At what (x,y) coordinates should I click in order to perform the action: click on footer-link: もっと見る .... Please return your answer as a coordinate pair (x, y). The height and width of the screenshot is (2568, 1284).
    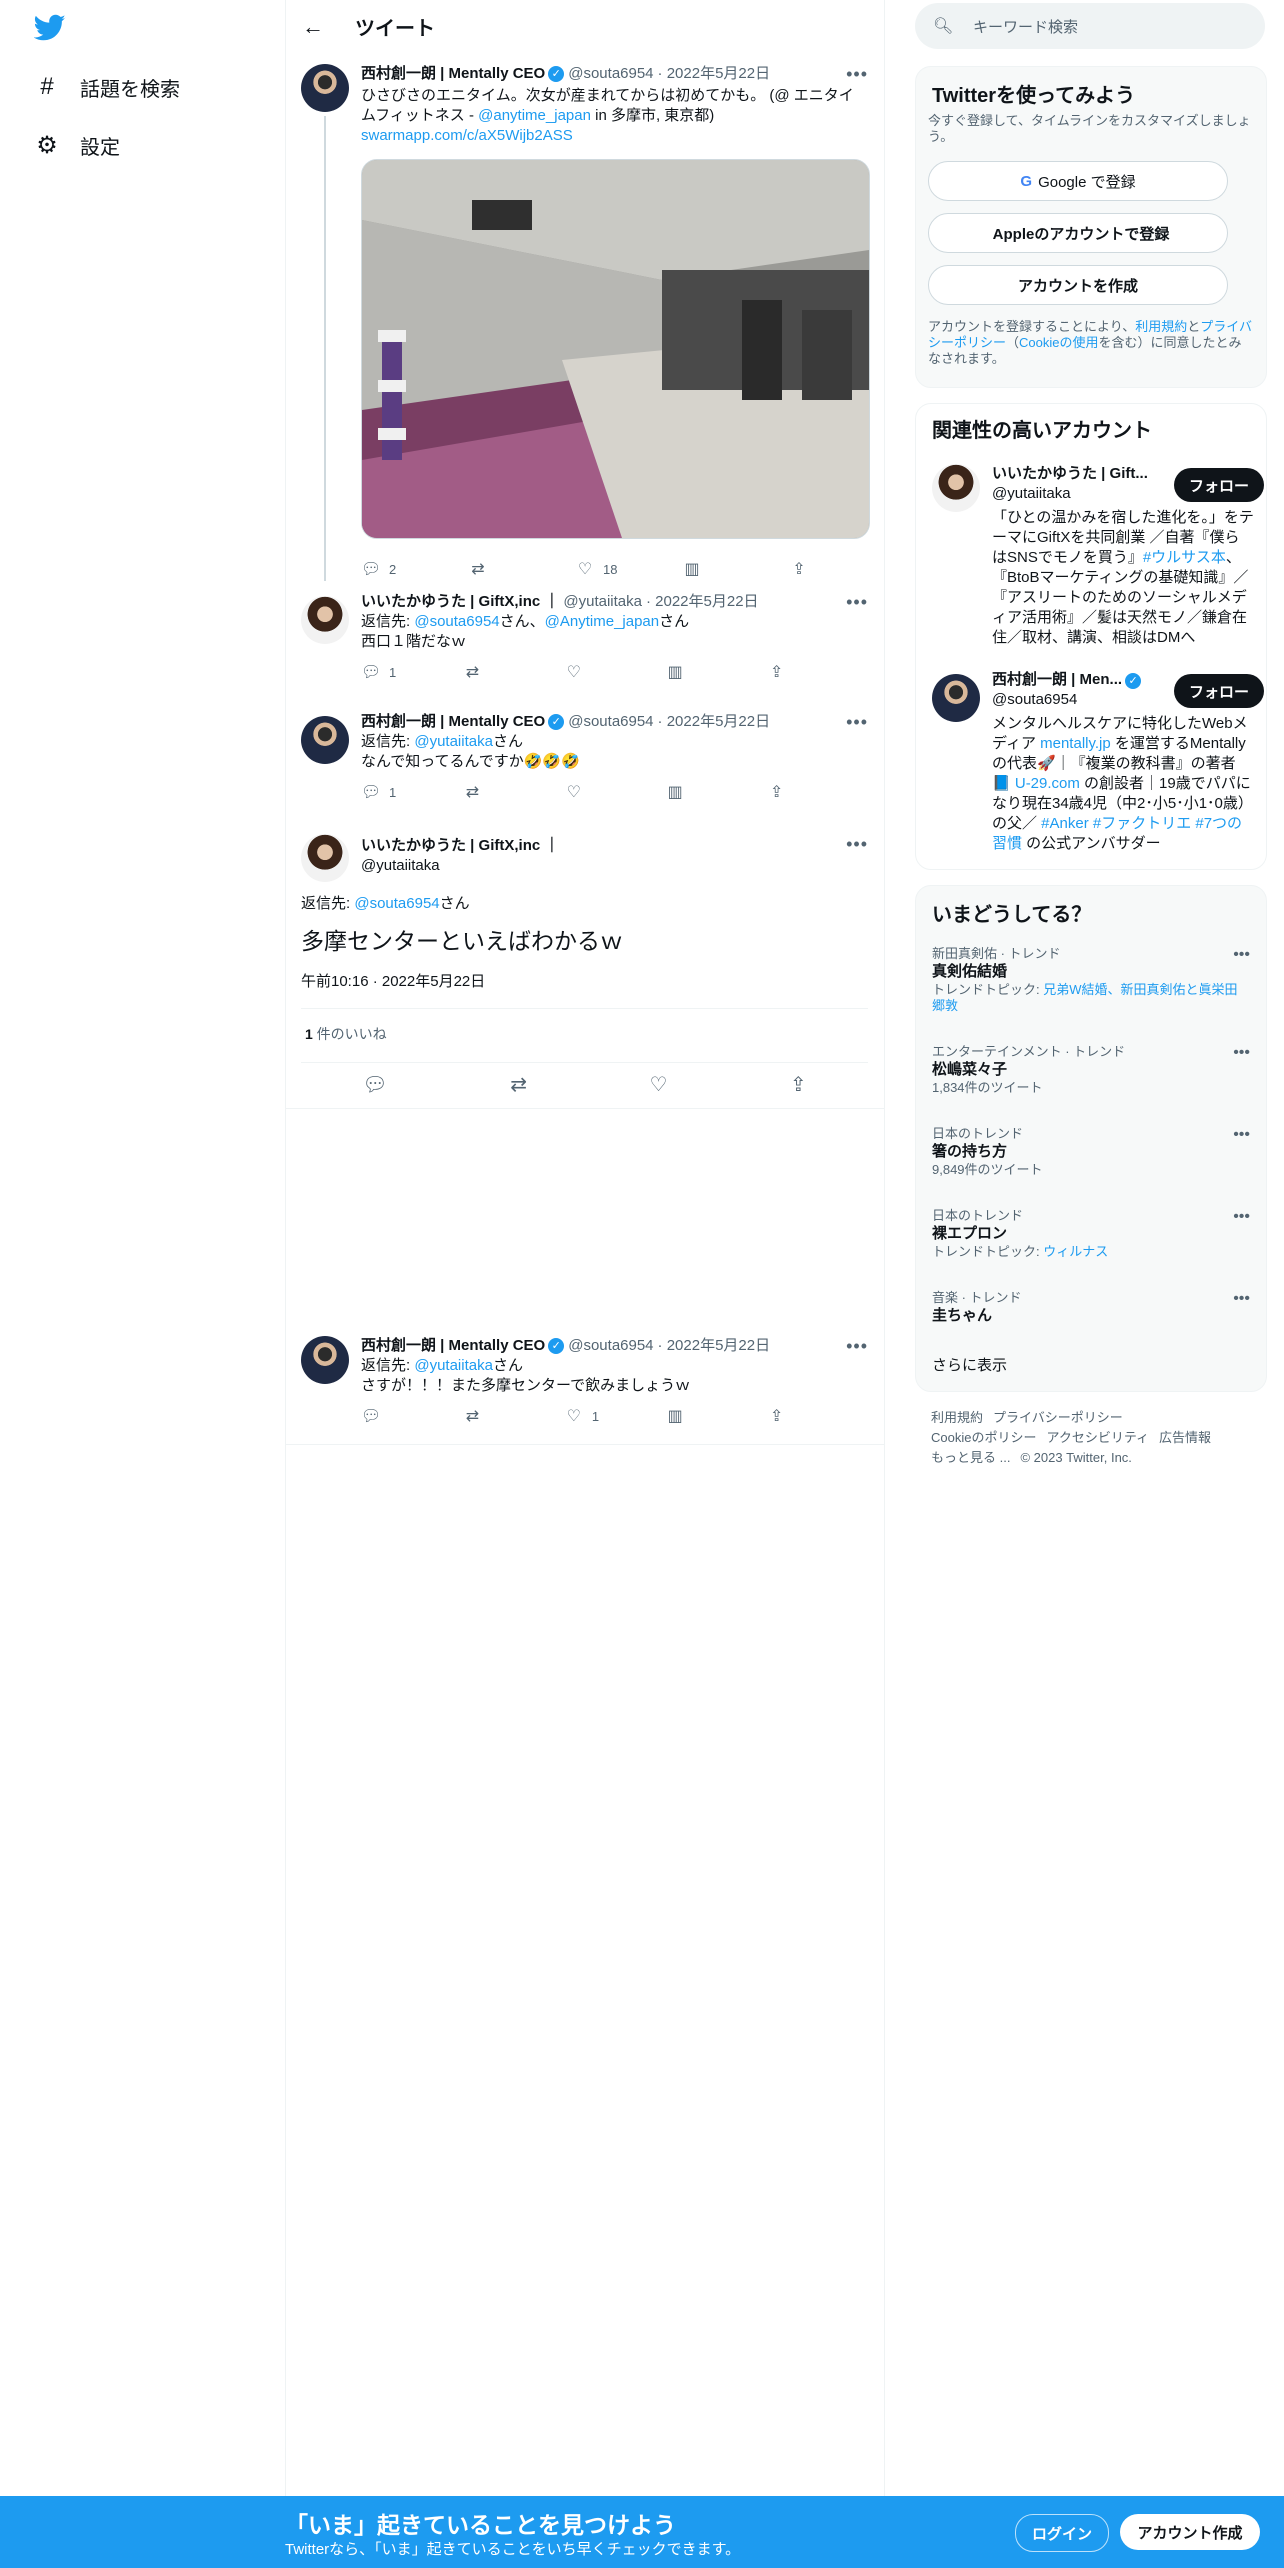
    Looking at the image, I should click on (970, 1457).